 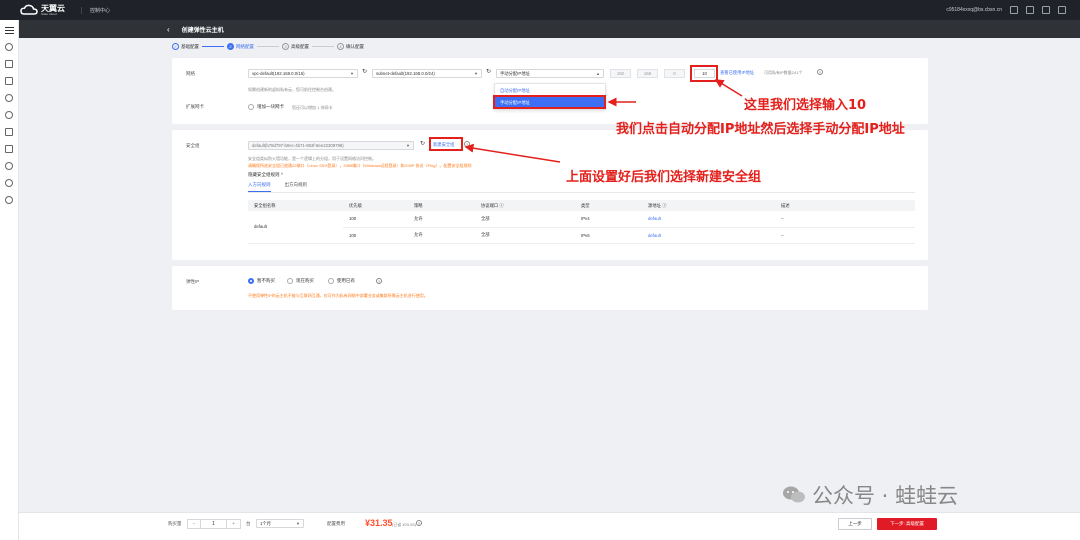 I want to click on watermark: 公众号 · 蛙蛙云, so click(x=870, y=495).